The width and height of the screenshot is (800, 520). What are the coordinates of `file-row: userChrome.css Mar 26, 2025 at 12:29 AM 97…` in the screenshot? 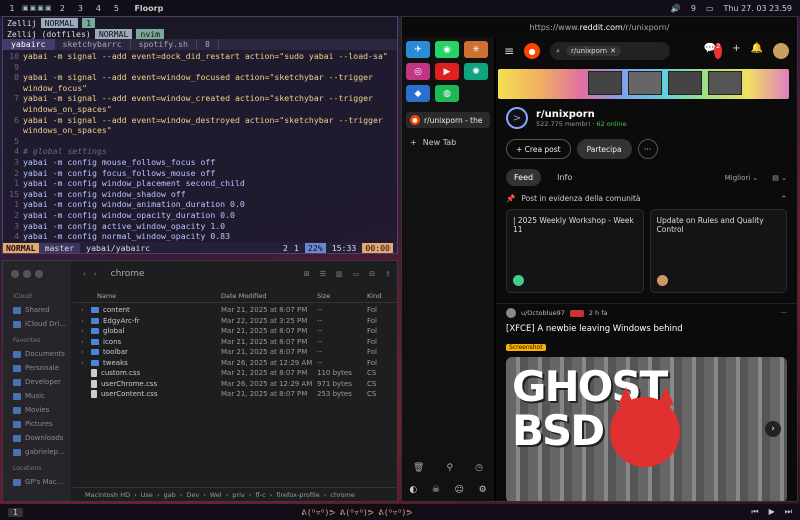 It's located at (235, 384).